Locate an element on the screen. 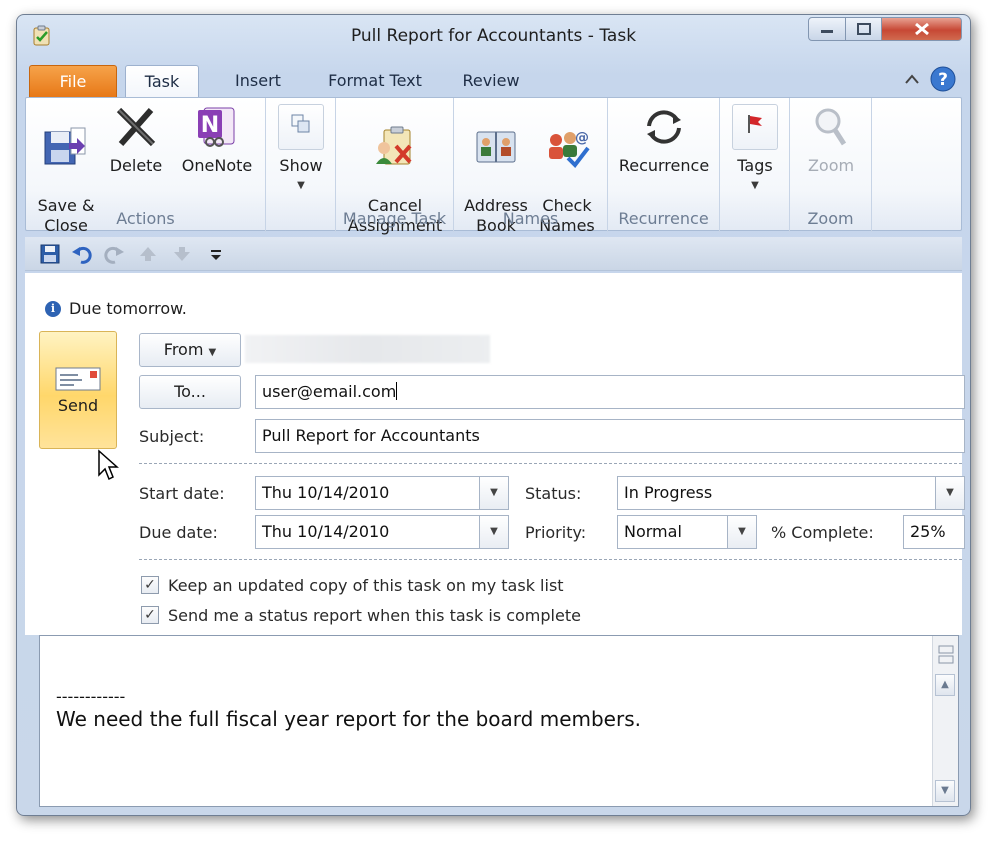  show-views-icon is located at coordinates (300, 123).